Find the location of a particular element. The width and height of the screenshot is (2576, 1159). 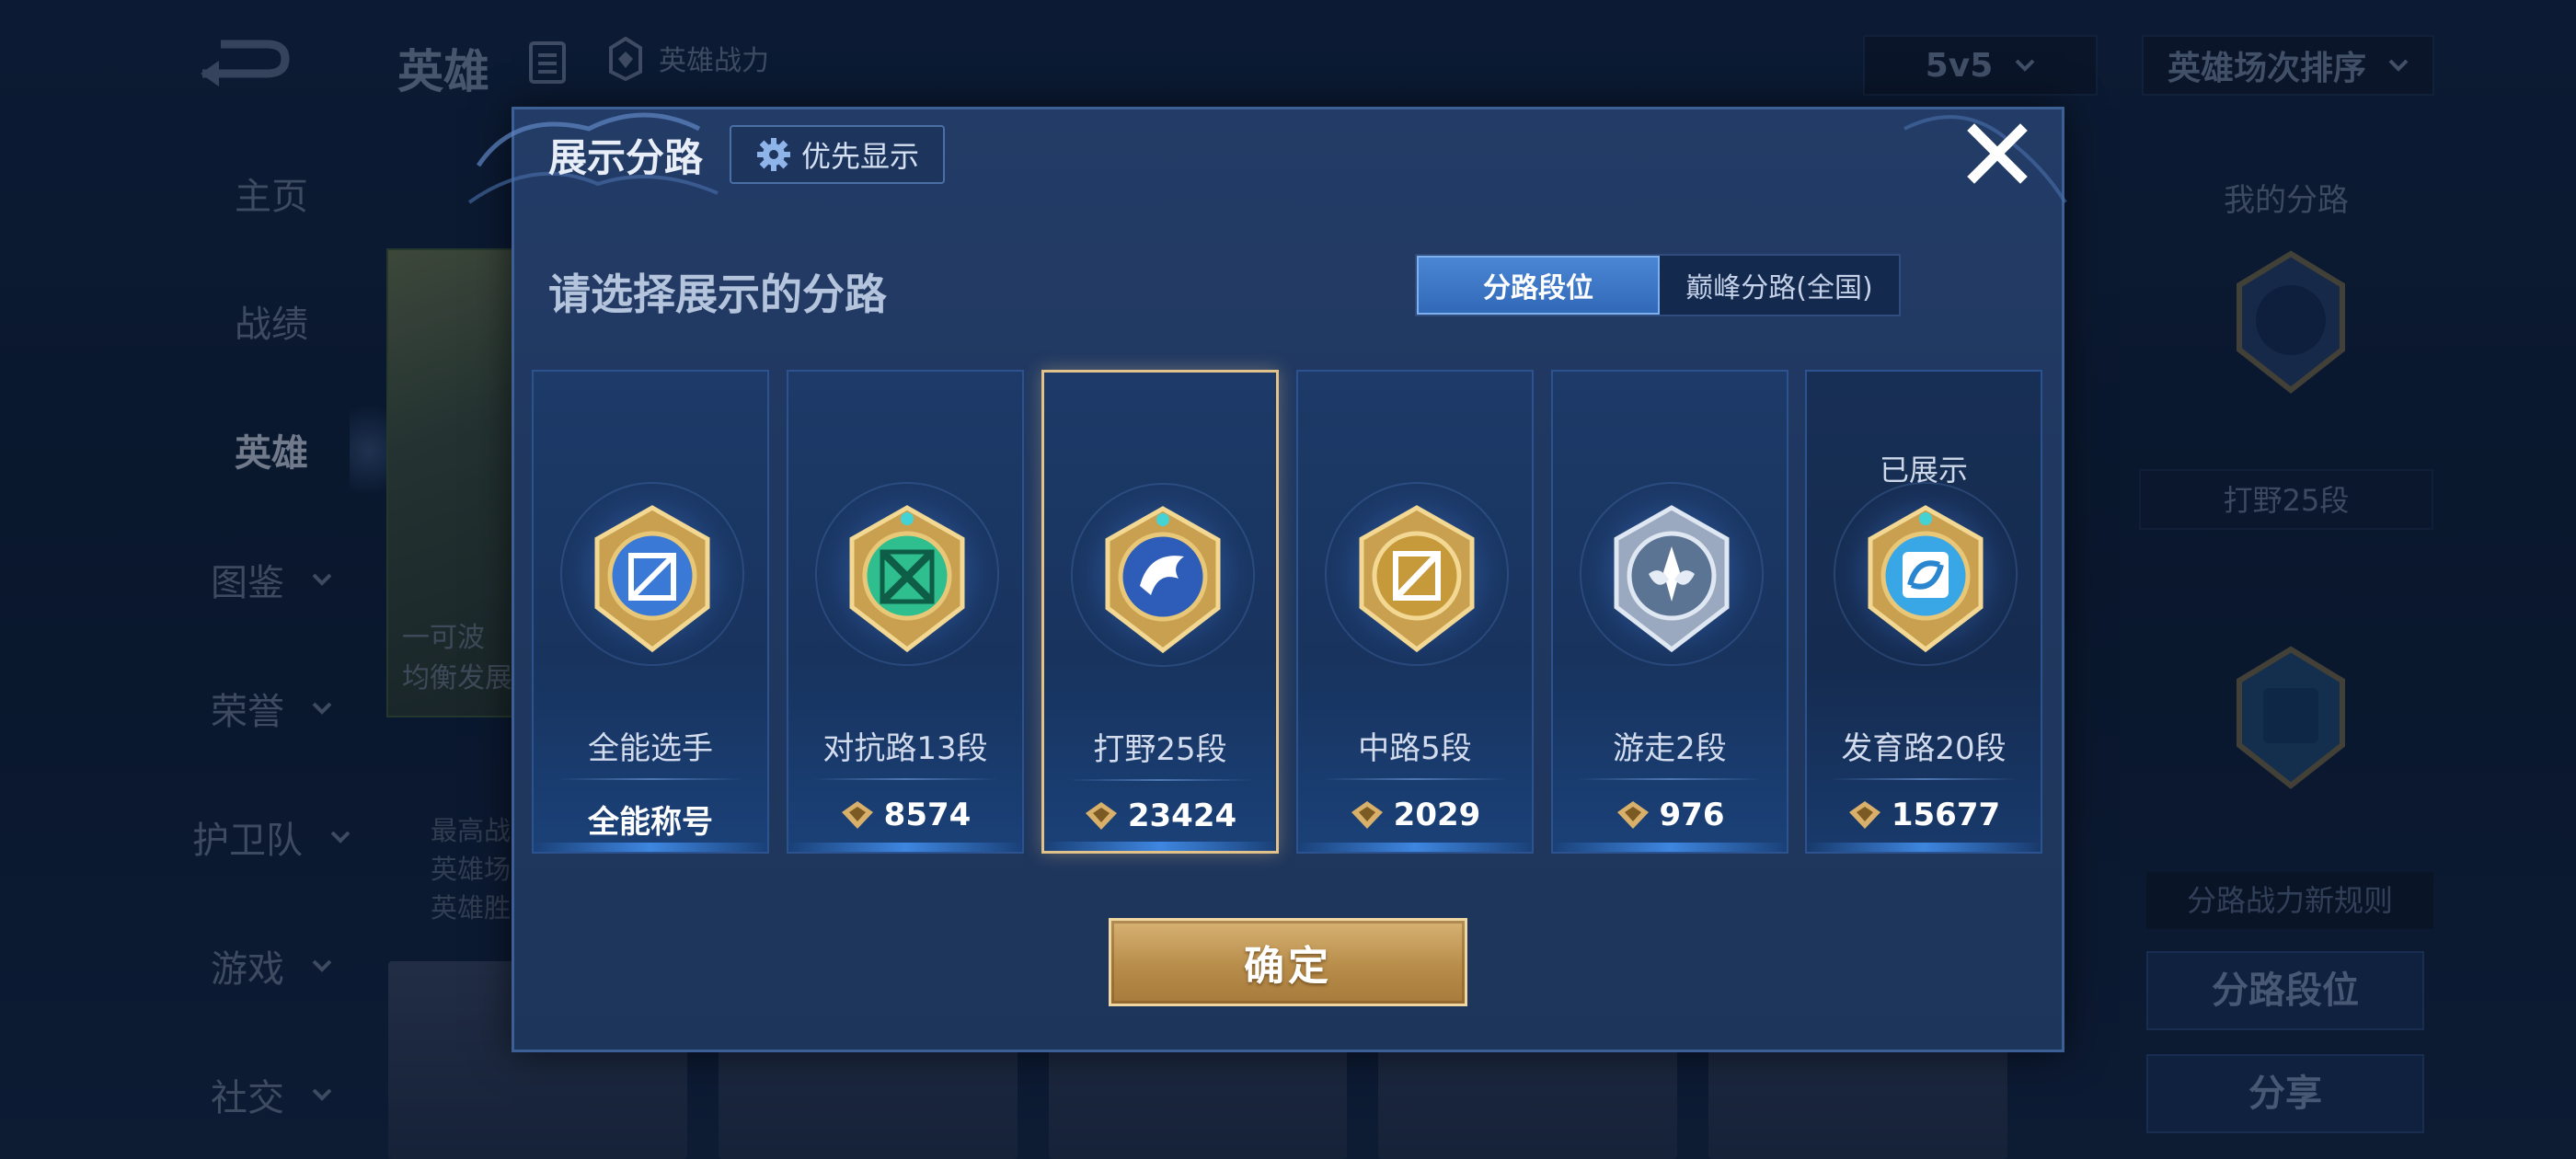

lane-card-all-round: 全能选手 全能称号 is located at coordinates (650, 612).